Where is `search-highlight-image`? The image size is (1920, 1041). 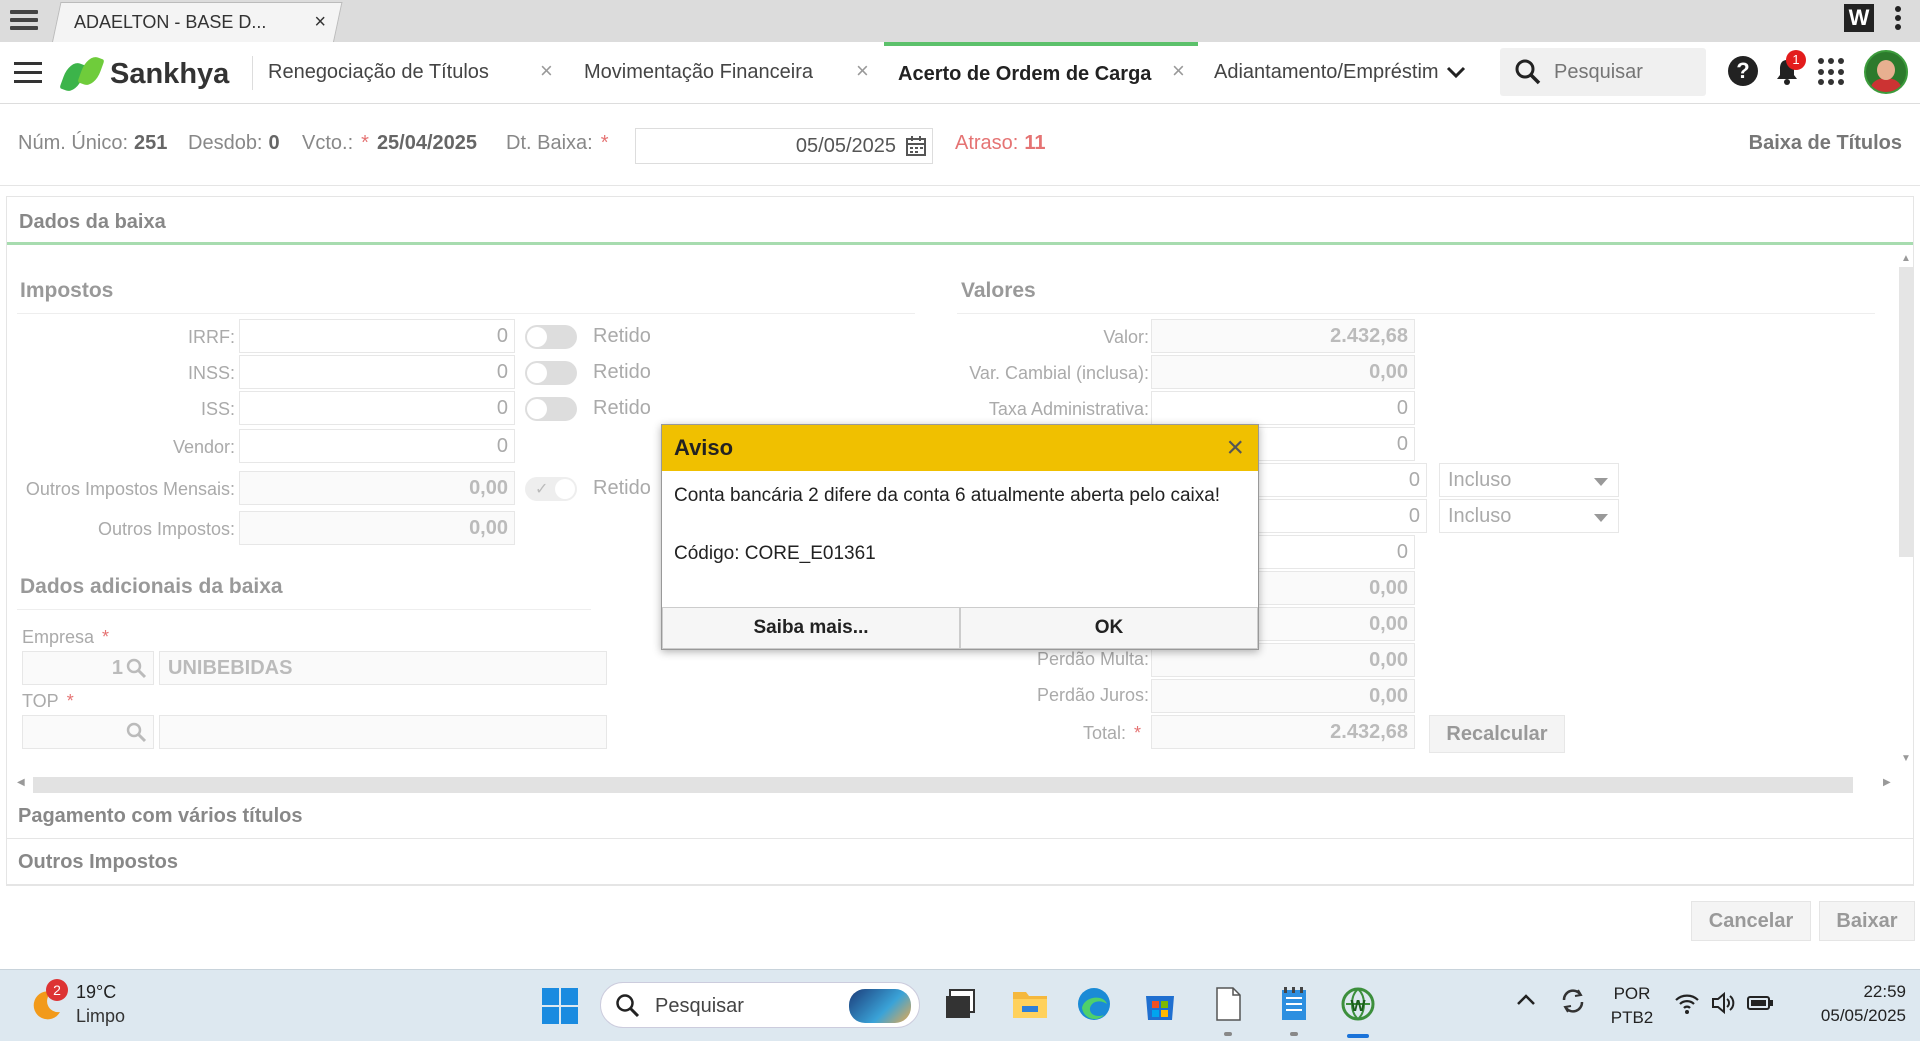 search-highlight-image is located at coordinates (880, 1006).